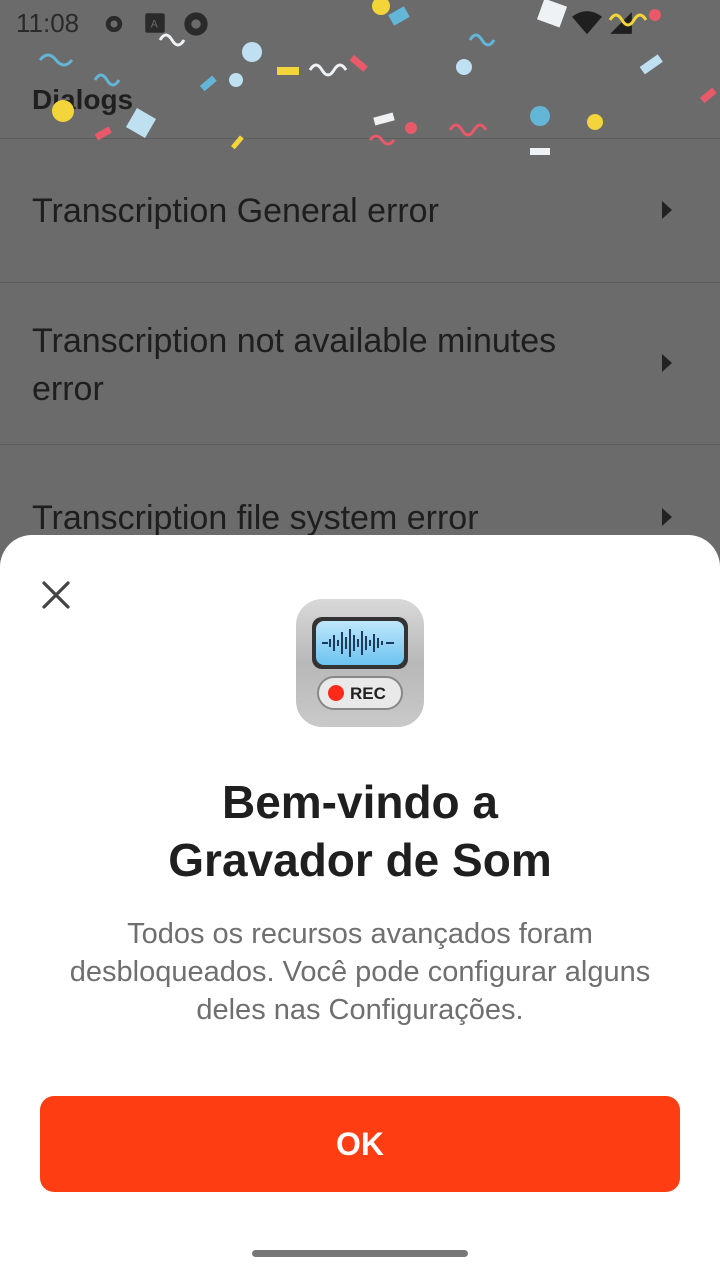 Image resolution: width=720 pixels, height=1280 pixels. I want to click on status-bar: 11:08 A, so click(360, 24).